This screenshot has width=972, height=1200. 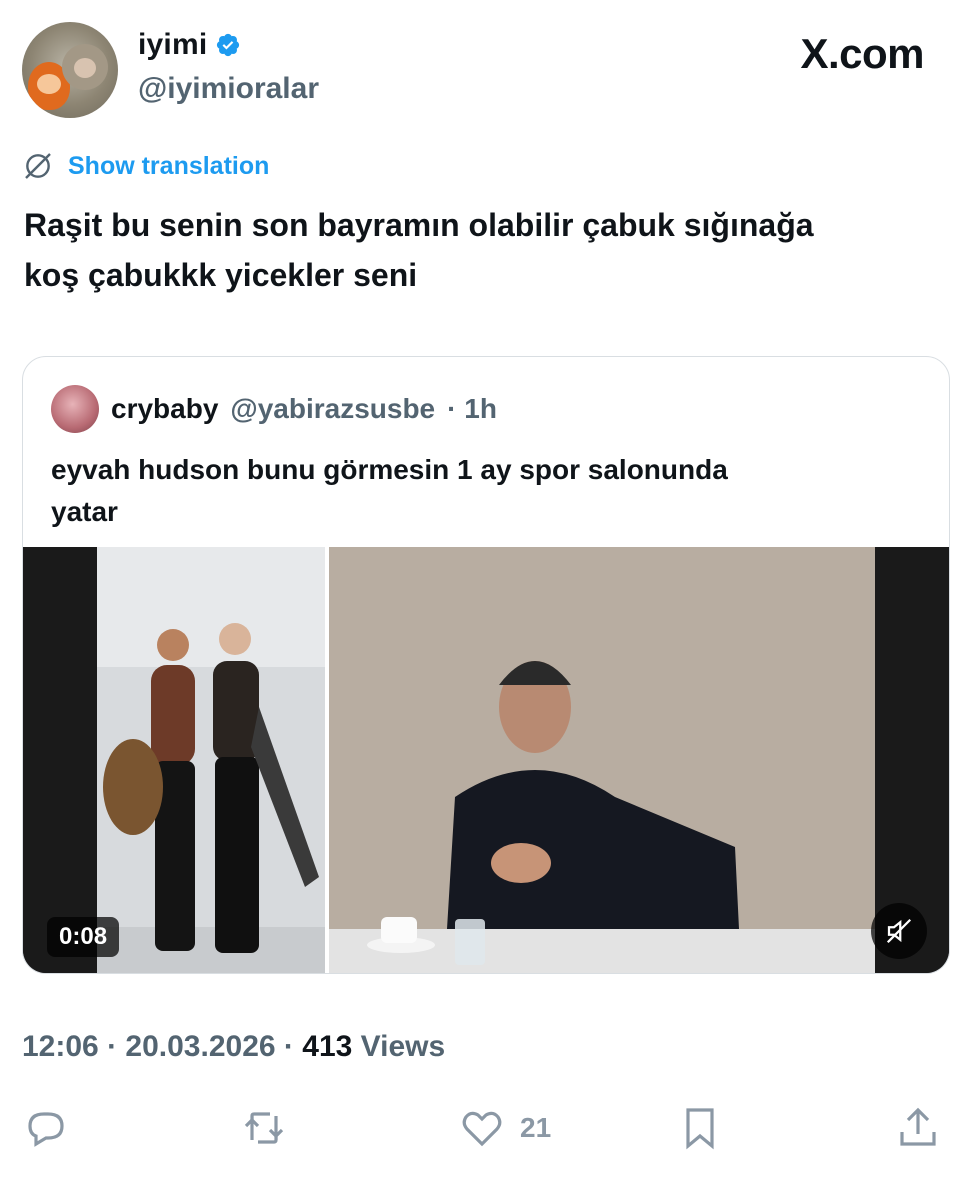 I want to click on action-bar: 21, so click(x=486, y=1130).